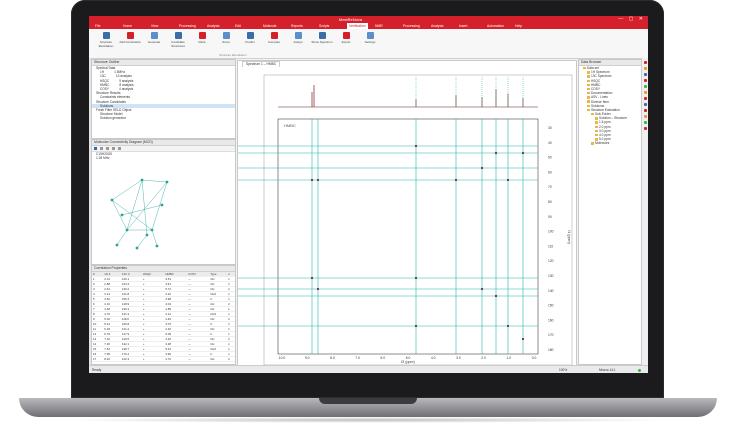 This screenshot has height=427, width=736. What do you see at coordinates (551, 232) in the screenshot?
I see `y-tick-label: 100` at bounding box center [551, 232].